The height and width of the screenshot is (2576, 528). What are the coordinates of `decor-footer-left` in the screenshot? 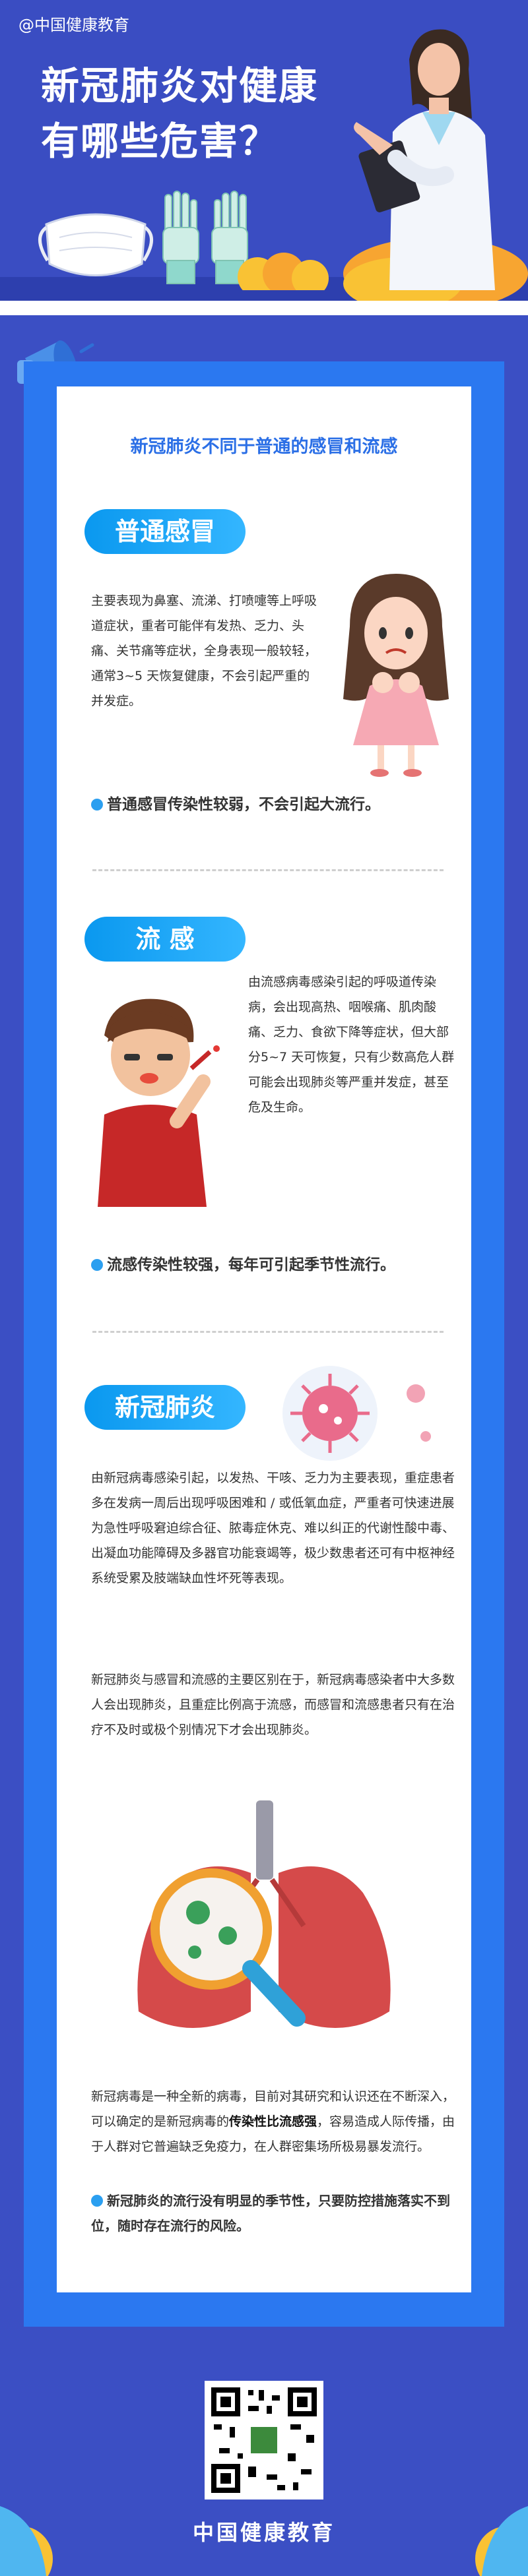 It's located at (26, 2541).